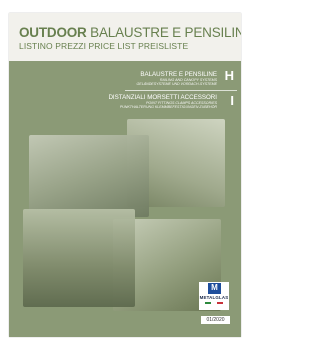 This screenshot has height=351, width=320. Describe the element at coordinates (232, 100) in the screenshot. I see `category-letter-i: I` at that location.